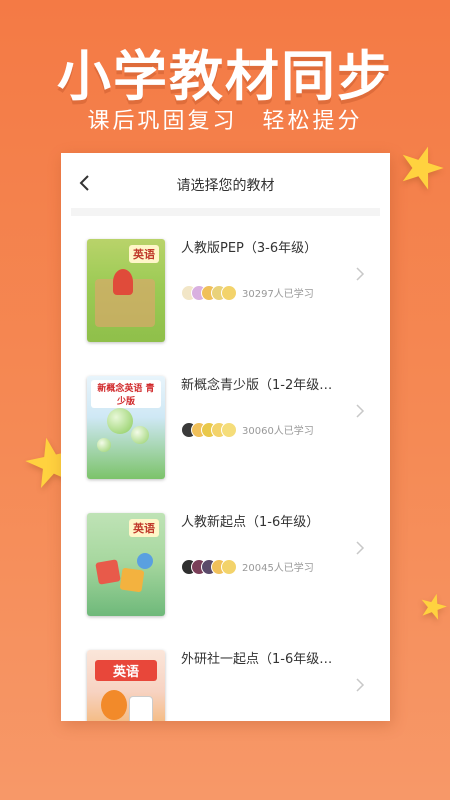 This screenshot has width=450, height=800. Describe the element at coordinates (225, 558) in the screenshot. I see `textbook-item-new-start: 英语 人教新起点（1-6年级） 20045人已学习` at that location.